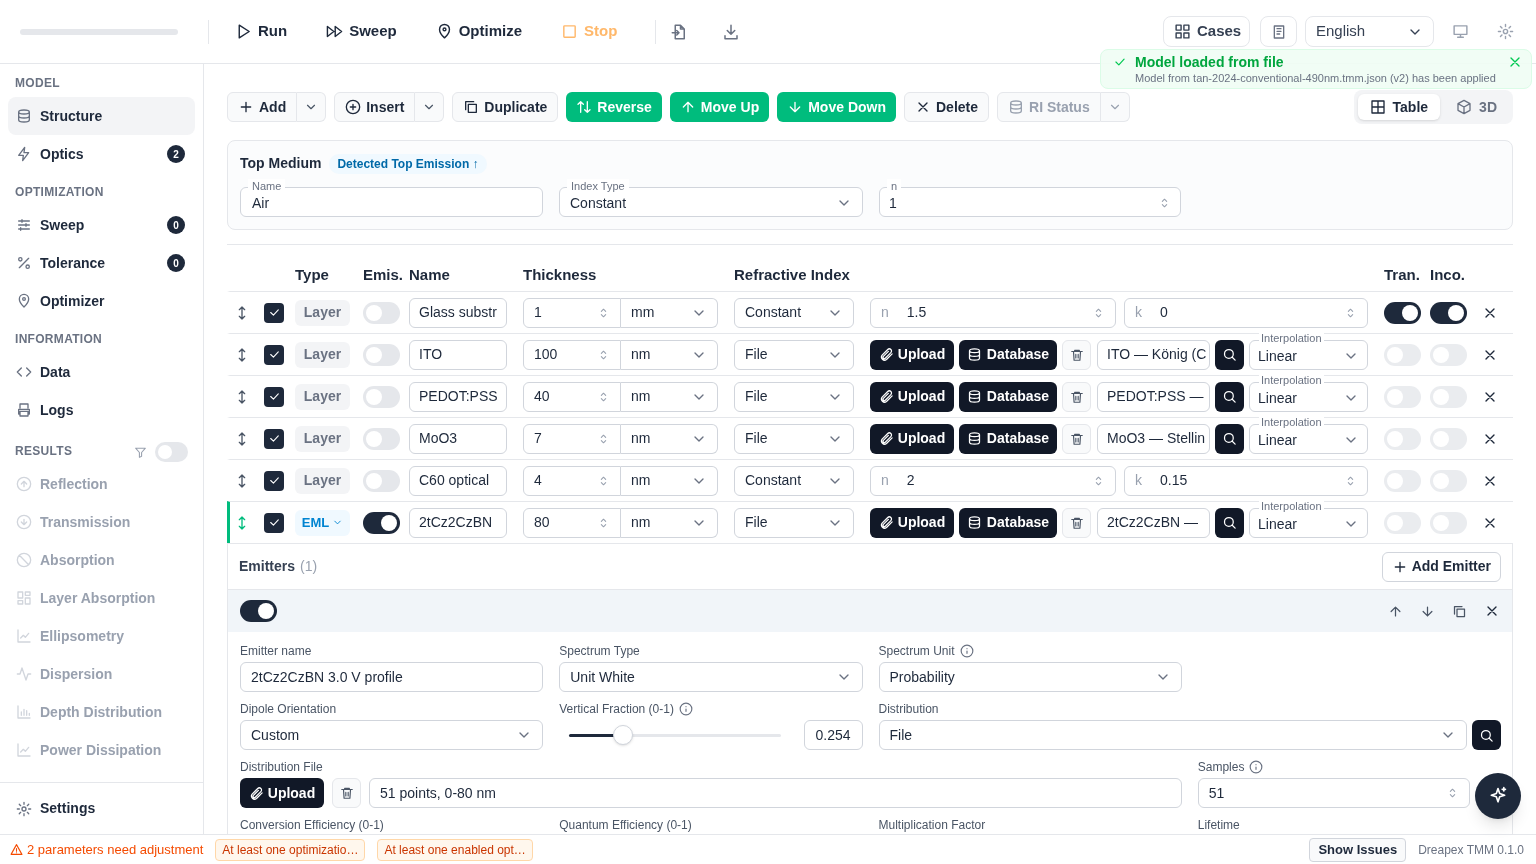 This screenshot has height=864, width=1536. I want to click on sidebar-item: Data, so click(101, 372).